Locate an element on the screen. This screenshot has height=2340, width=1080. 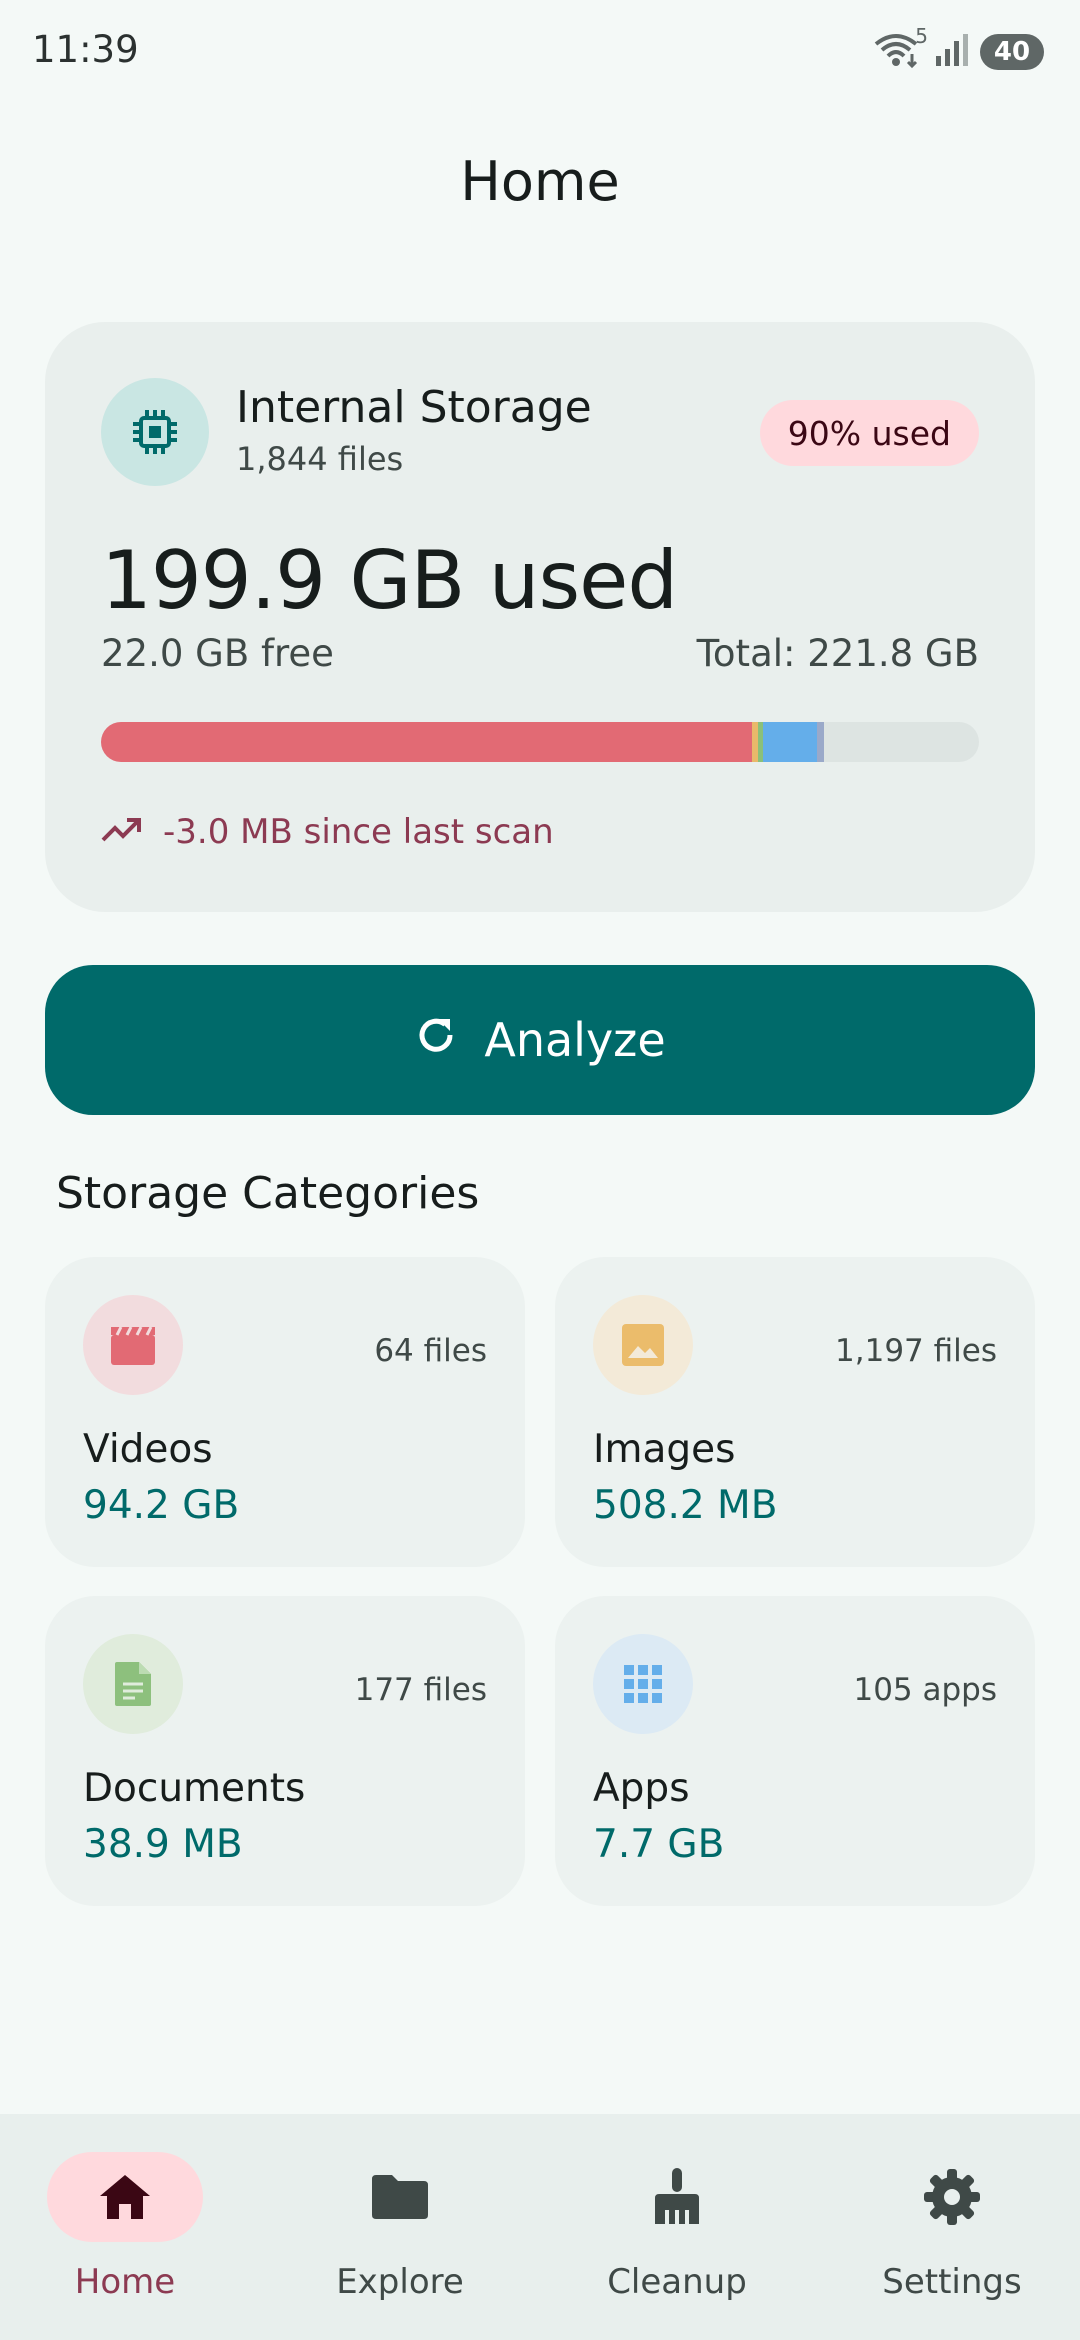
category-card-videos: 64 files Videos 94.2 GB is located at coordinates (285, 1412).